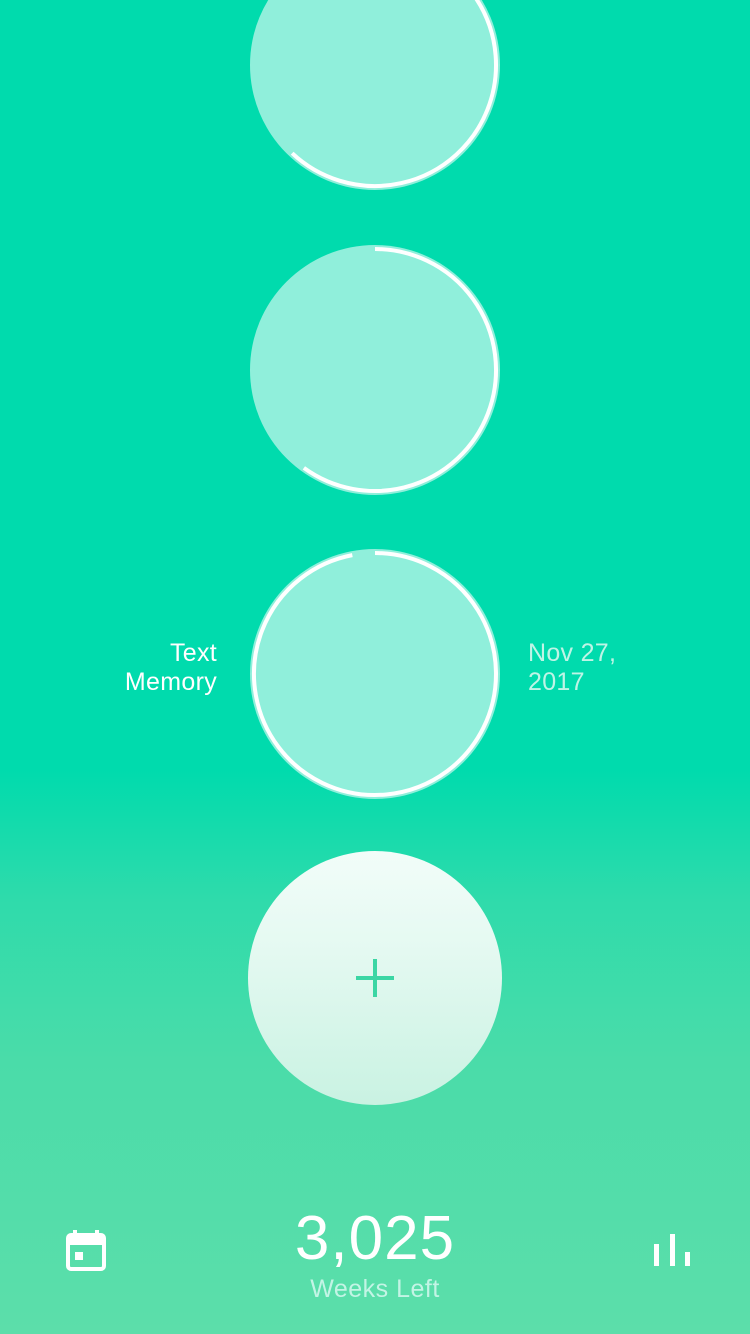  I want to click on memory-circle-selected, so click(375, 674).